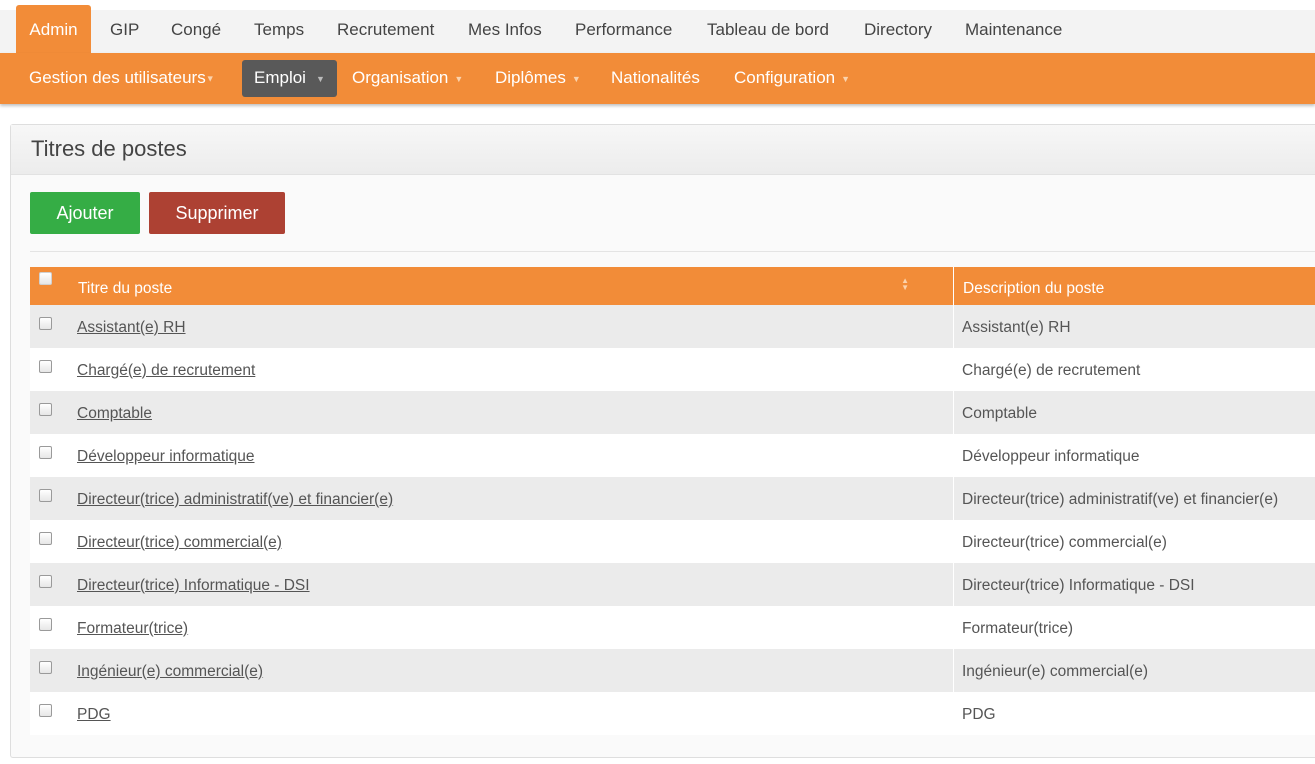 This screenshot has height=764, width=1315. Describe the element at coordinates (505, 31) in the screenshot. I see `top-menu-mes-infos: Mes Infos` at that location.